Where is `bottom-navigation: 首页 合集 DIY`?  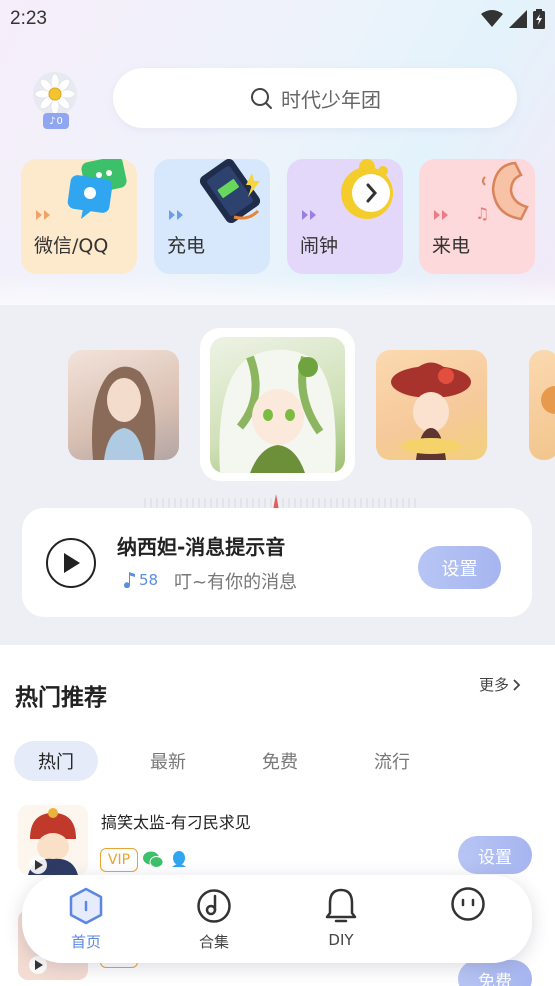
bottom-navigation: 首页 合集 DIY is located at coordinates (277, 919).